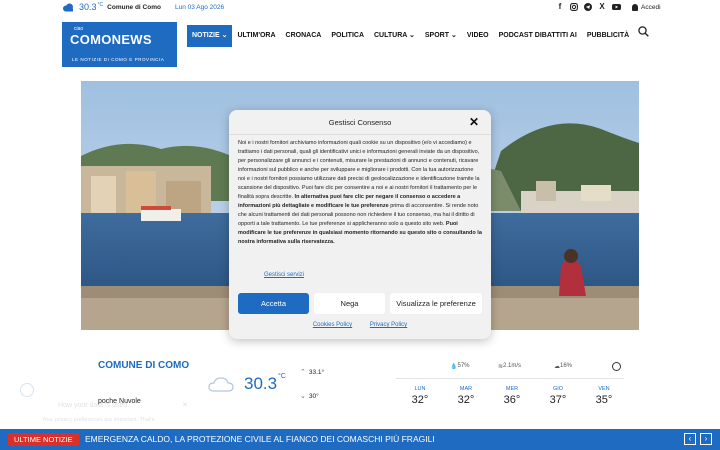 The height and width of the screenshot is (450, 720). What do you see at coordinates (100, 4) in the screenshot?
I see `top-weather-unit: °C` at bounding box center [100, 4].